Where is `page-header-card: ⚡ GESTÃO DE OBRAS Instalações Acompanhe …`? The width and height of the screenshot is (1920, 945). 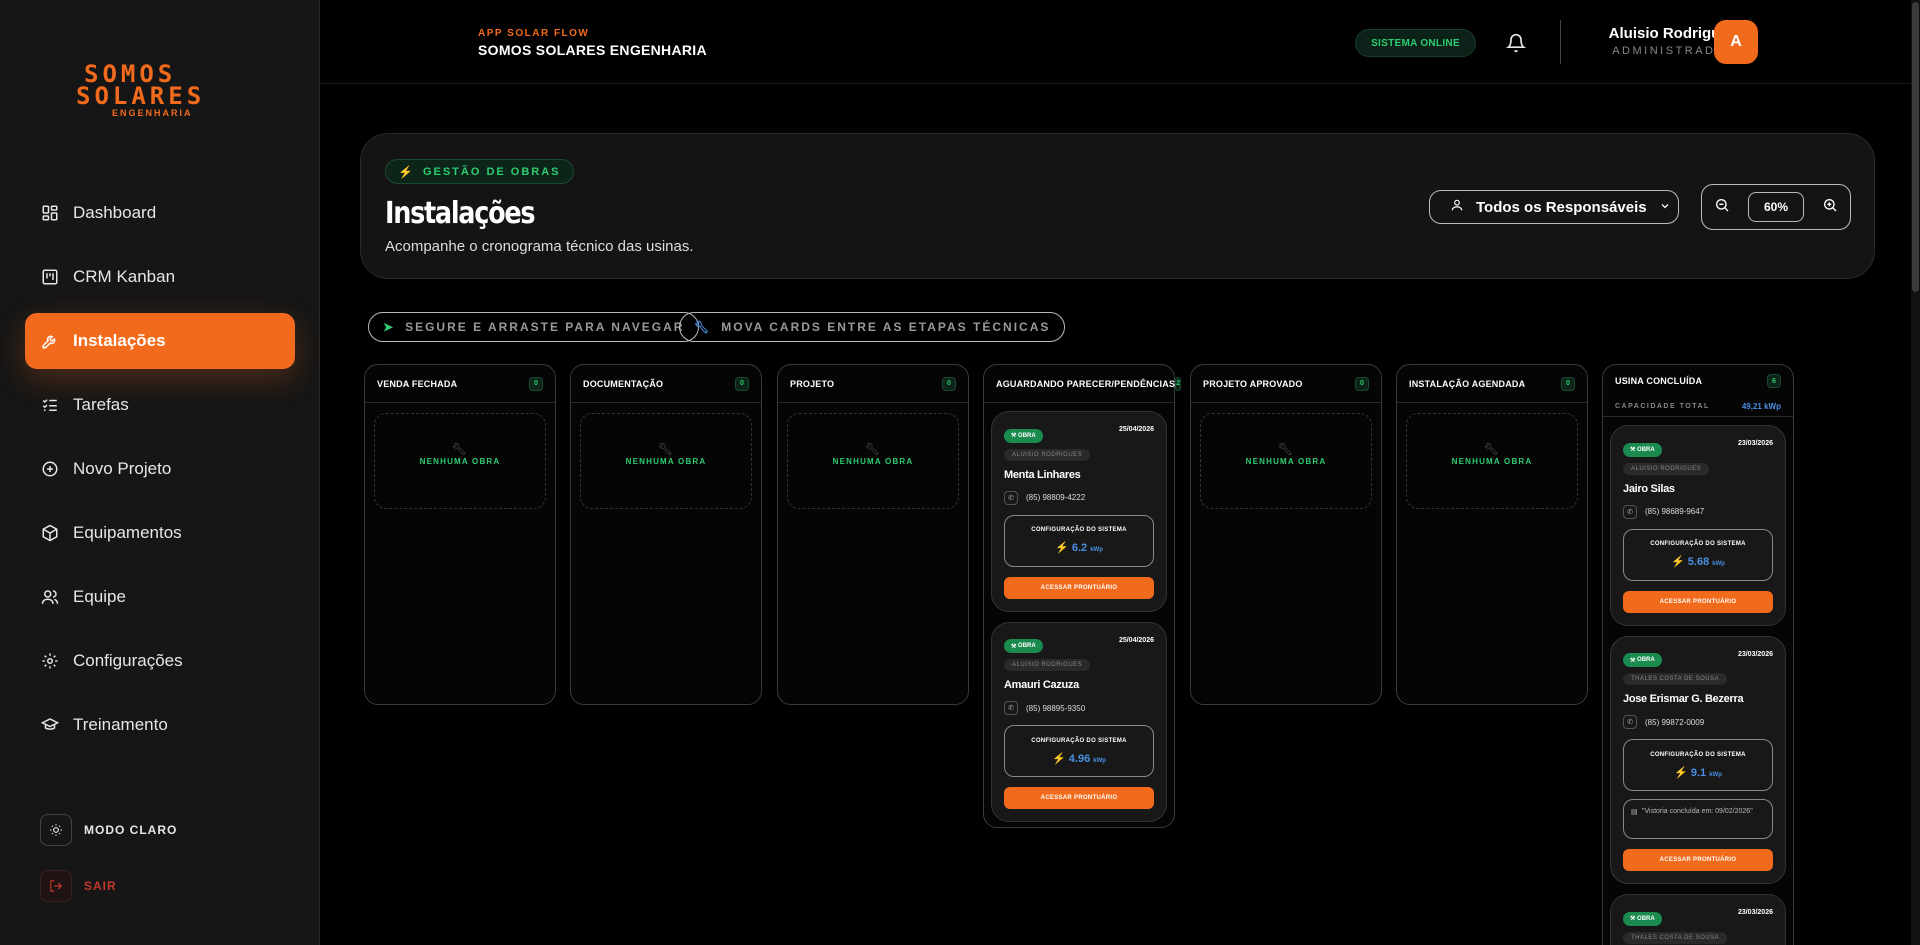
page-header-card: ⚡ GESTÃO DE OBRAS Instalações Acompanhe … is located at coordinates (1117, 206).